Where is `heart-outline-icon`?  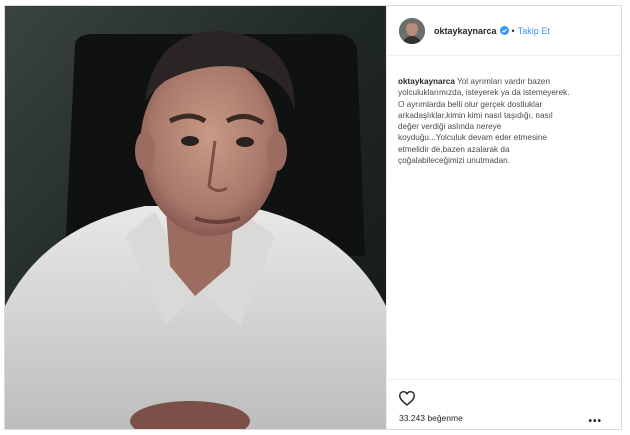
heart-outline-icon is located at coordinates (407, 398).